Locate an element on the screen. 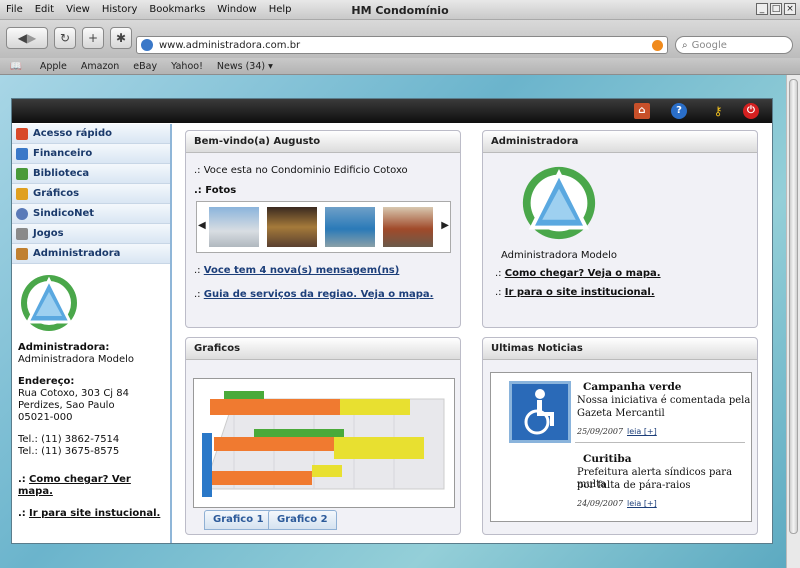 The width and height of the screenshot is (800, 568). admin-site-row: .: Ir para o site institucional. is located at coordinates (575, 292).